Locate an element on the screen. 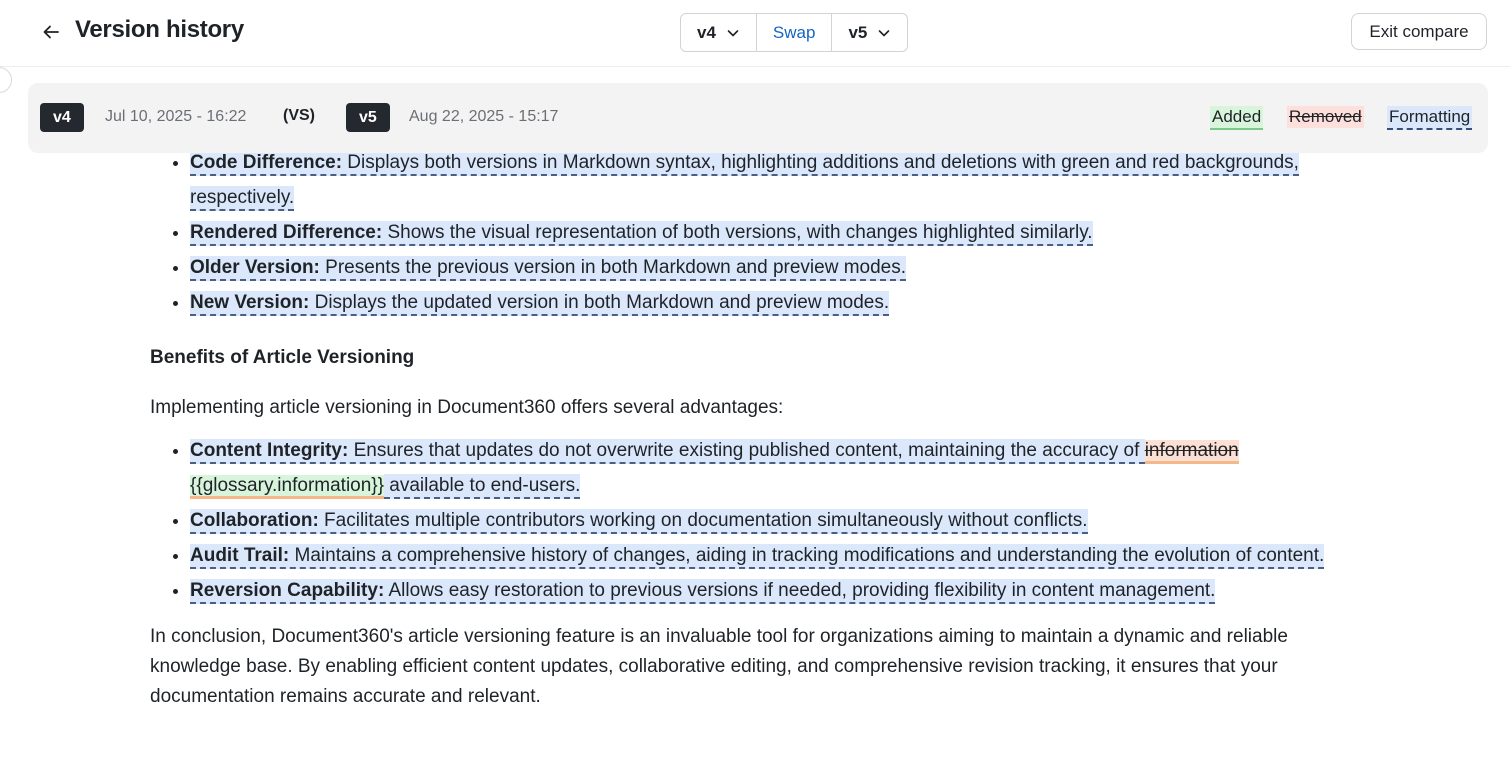 Image resolution: width=1510 pixels, height=758 pixels. top-bar: Version history v4 Swap v5 Exit compare is located at coordinates (755, 33).